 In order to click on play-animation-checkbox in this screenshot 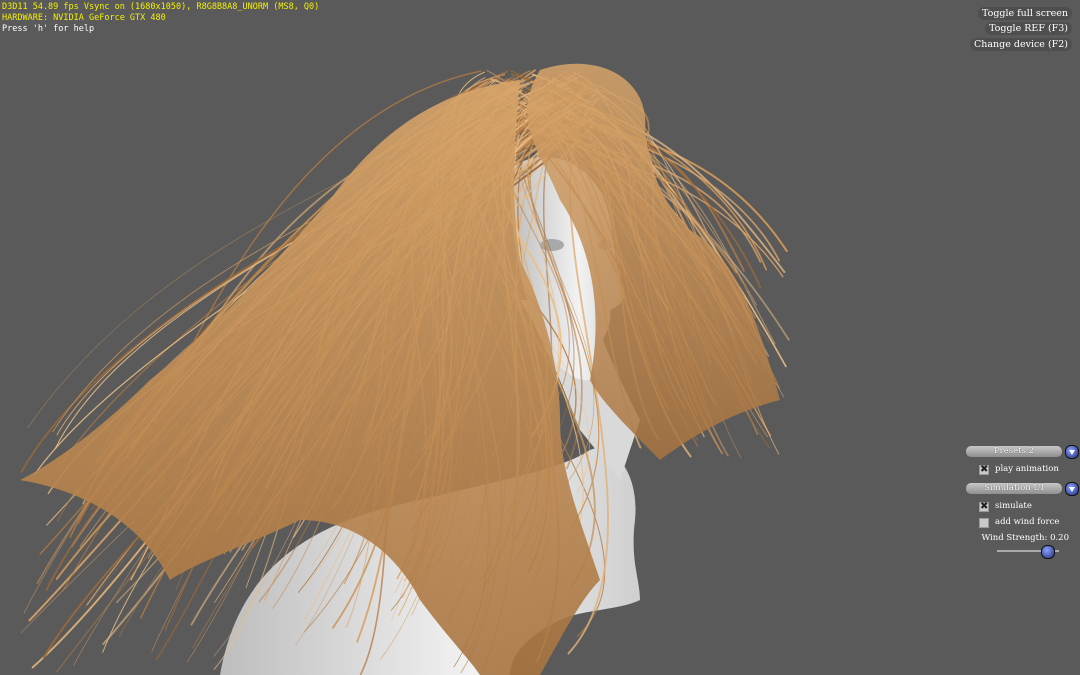, I will do `click(984, 469)`.